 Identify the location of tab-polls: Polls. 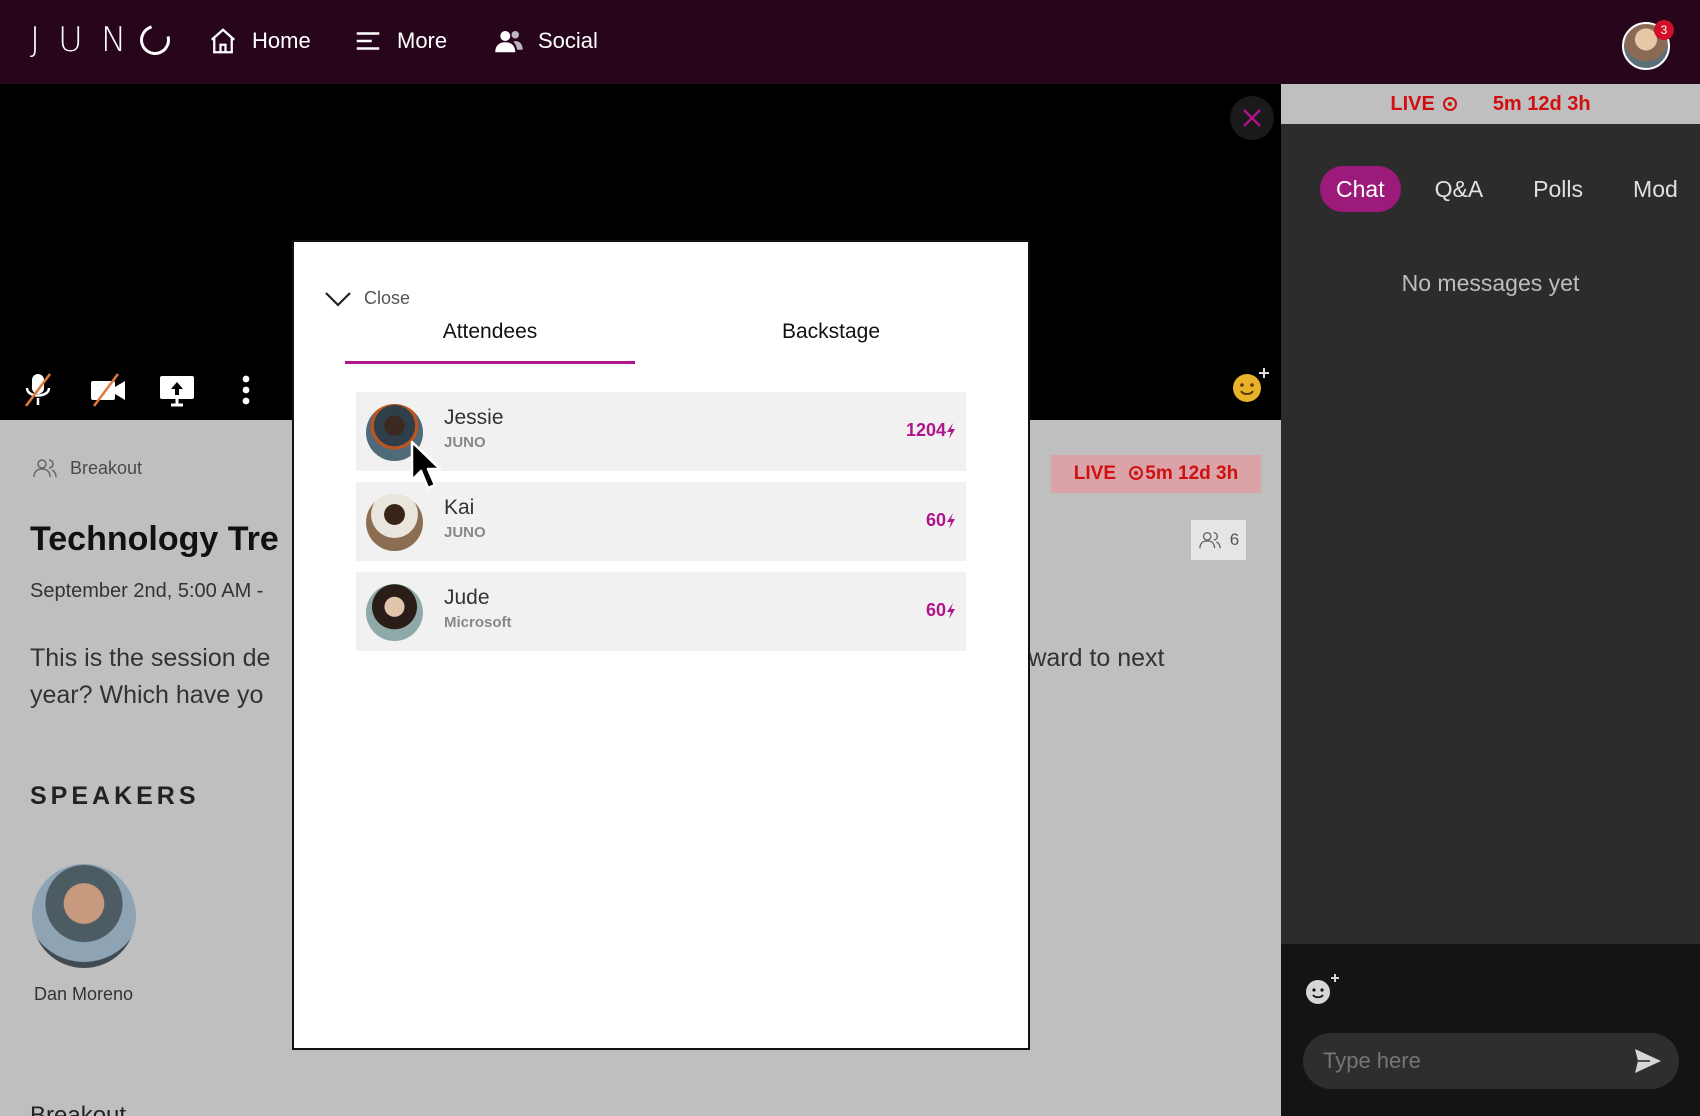
(1558, 189).